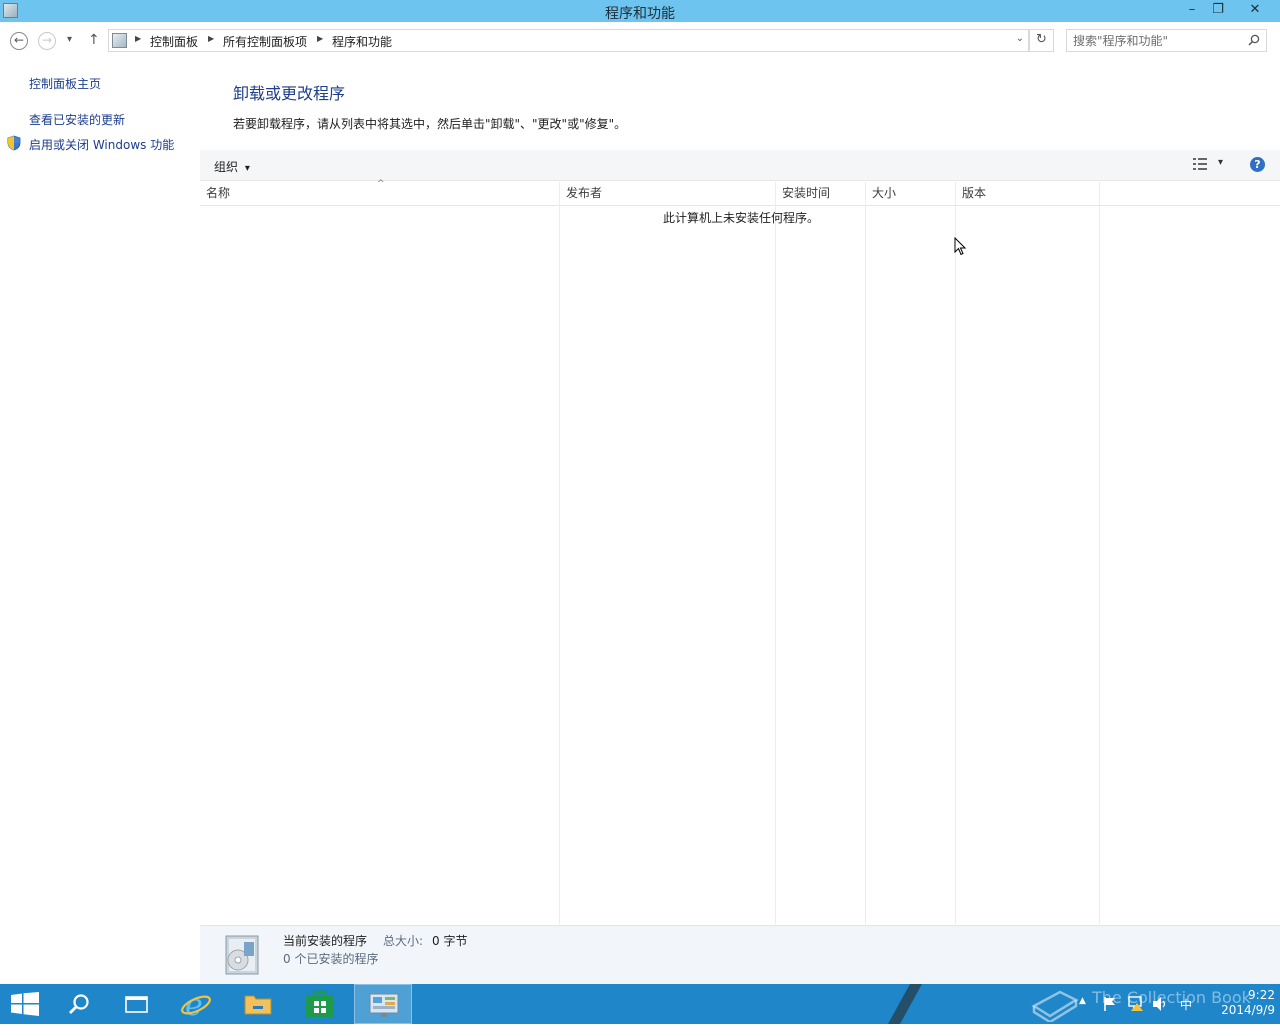 The width and height of the screenshot is (1280, 1036). I want to click on address-dropdown-icon: ⌄, so click(1020, 38).